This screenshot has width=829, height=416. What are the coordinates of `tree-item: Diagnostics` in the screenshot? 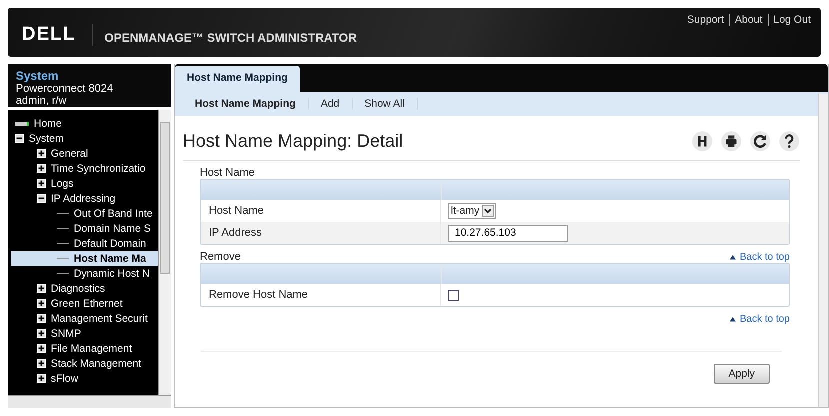 It's located at (78, 288).